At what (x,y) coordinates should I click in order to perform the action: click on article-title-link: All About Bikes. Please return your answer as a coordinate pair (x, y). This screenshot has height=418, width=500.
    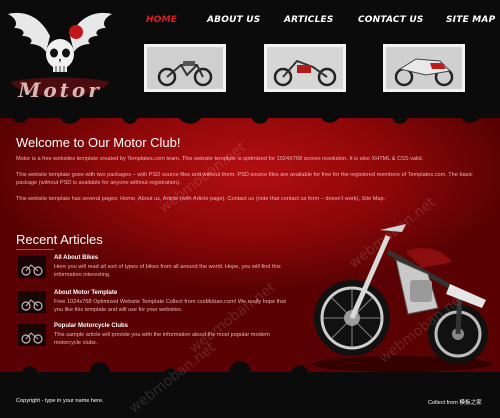
    Looking at the image, I should click on (76, 258).